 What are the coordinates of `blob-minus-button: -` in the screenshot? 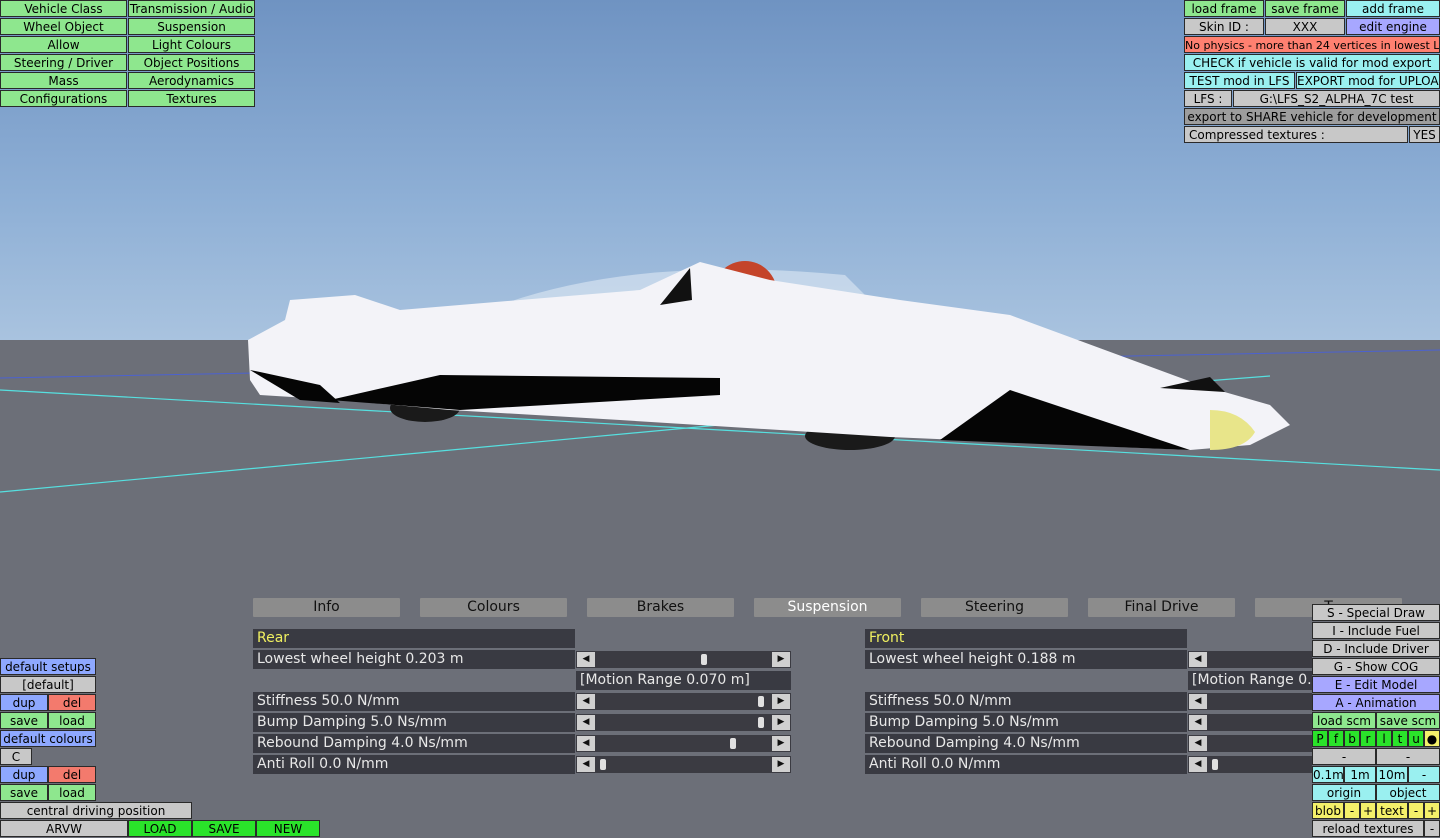 It's located at (1352, 810).